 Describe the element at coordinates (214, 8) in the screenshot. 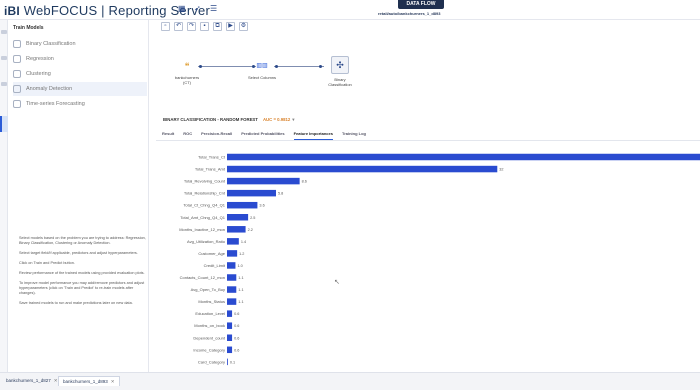

I see `list-icon: ☰` at that location.